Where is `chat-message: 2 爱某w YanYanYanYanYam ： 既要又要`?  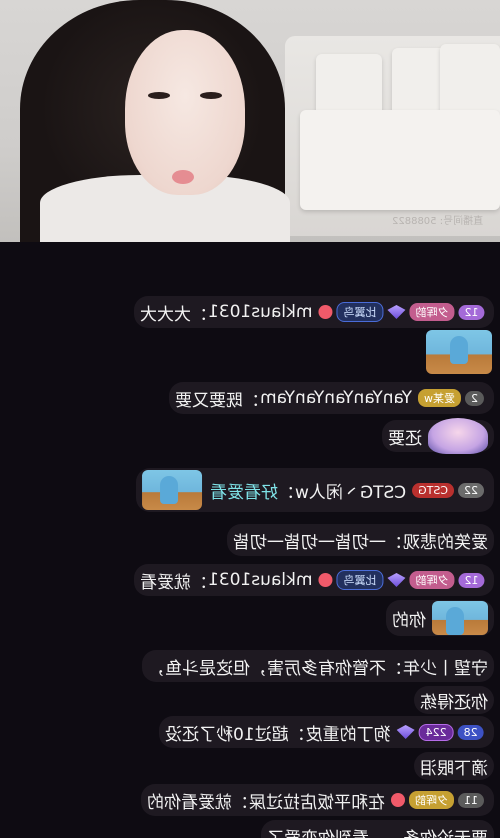
chat-message: 2 爱某w YanYanYanYanYam ： 既要又要 is located at coordinates (331, 398).